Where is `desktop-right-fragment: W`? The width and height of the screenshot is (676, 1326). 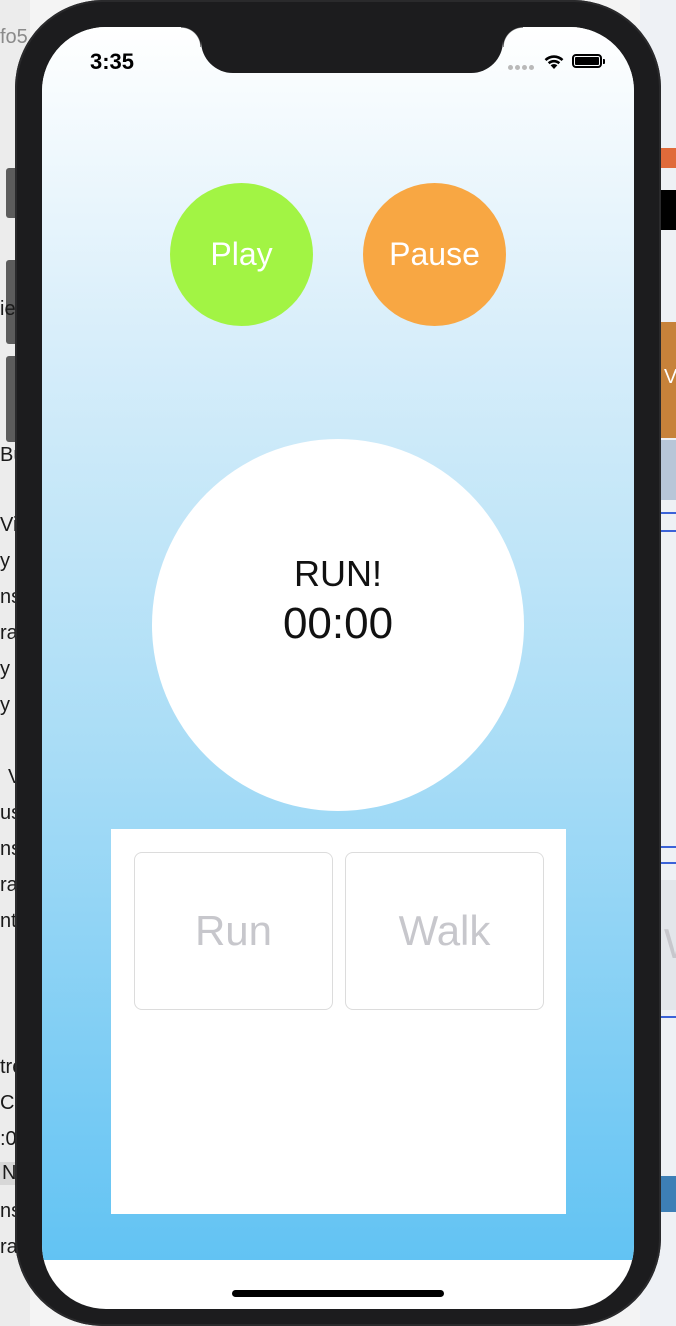 desktop-right-fragment: W is located at coordinates (670, 944).